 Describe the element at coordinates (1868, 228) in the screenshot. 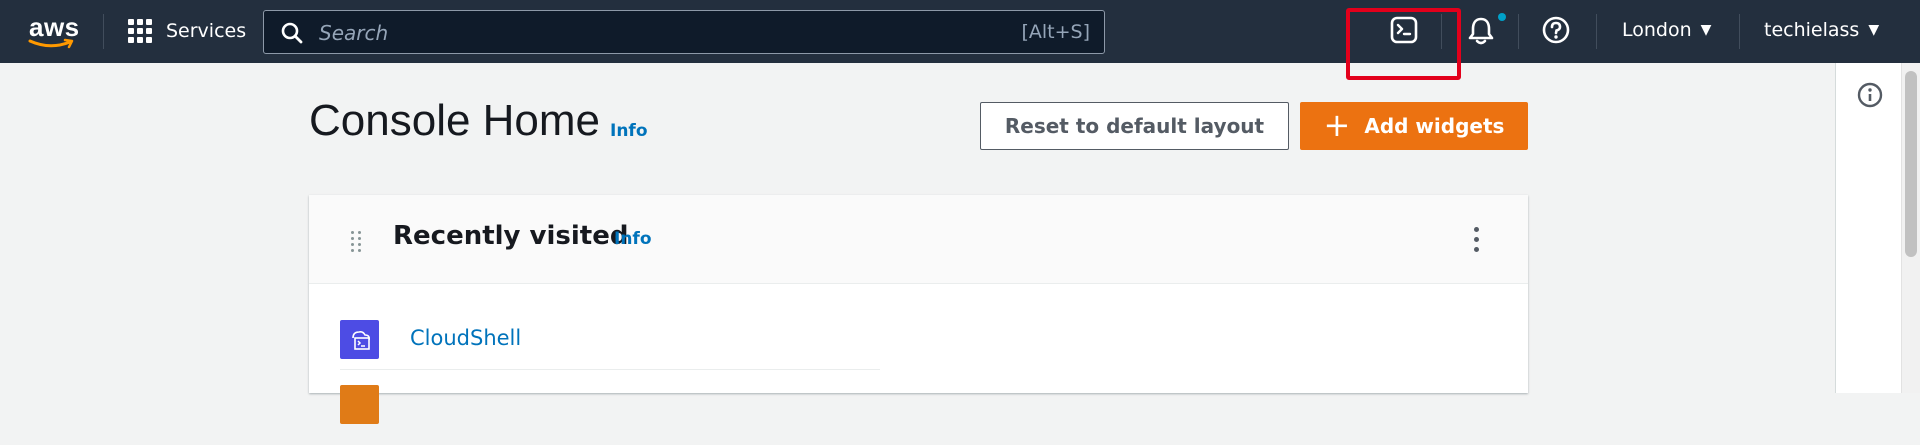

I see `tools-panel-rail` at that location.